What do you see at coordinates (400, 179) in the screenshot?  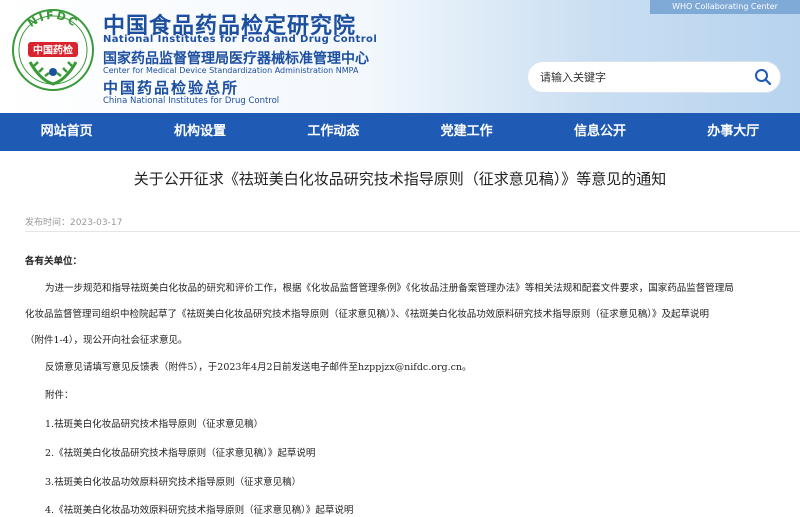 I see `article-title: 关于公开征求《祛斑美白化妆品研究技术指导原则（征求意见稿）》等意见的通知` at bounding box center [400, 179].